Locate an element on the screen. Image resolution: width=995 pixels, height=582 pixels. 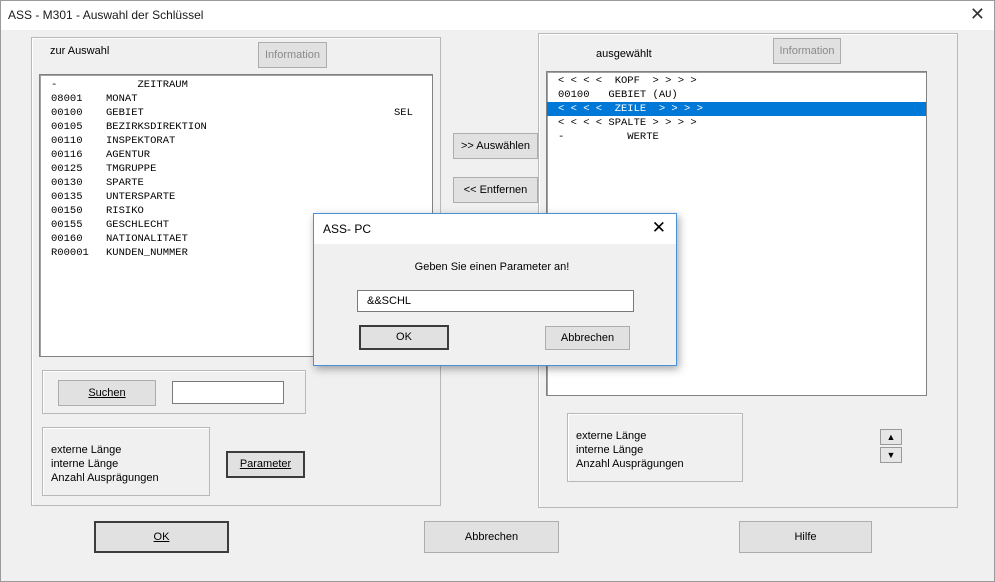
key-name: AGENTUR is located at coordinates (128, 155).